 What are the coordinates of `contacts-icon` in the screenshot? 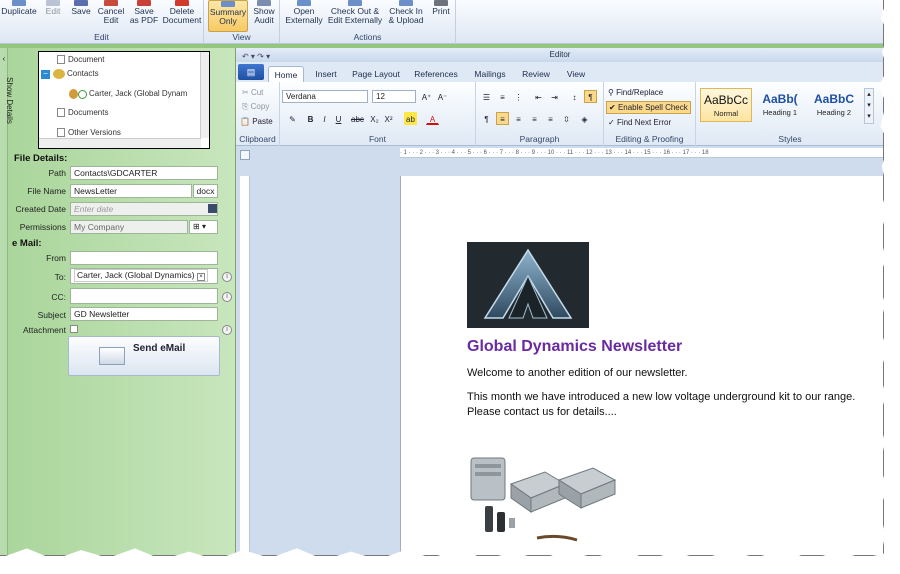 It's located at (59, 74).